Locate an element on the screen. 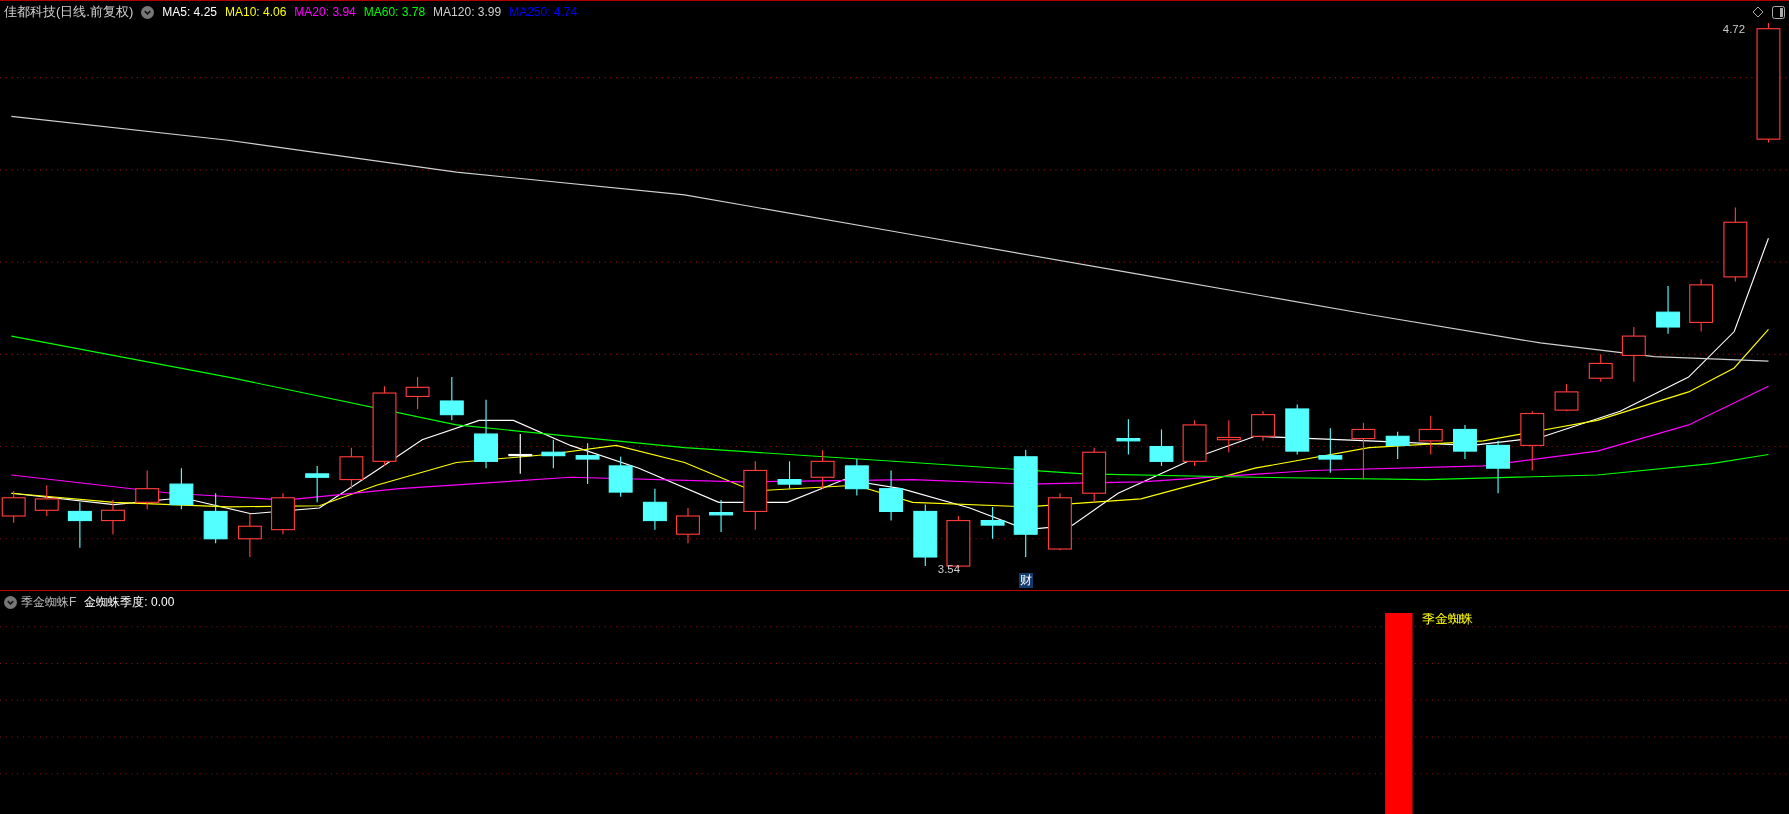 The image size is (1789, 814). stock-title: 佳都科技(日线.前复权) is located at coordinates (69, 12).